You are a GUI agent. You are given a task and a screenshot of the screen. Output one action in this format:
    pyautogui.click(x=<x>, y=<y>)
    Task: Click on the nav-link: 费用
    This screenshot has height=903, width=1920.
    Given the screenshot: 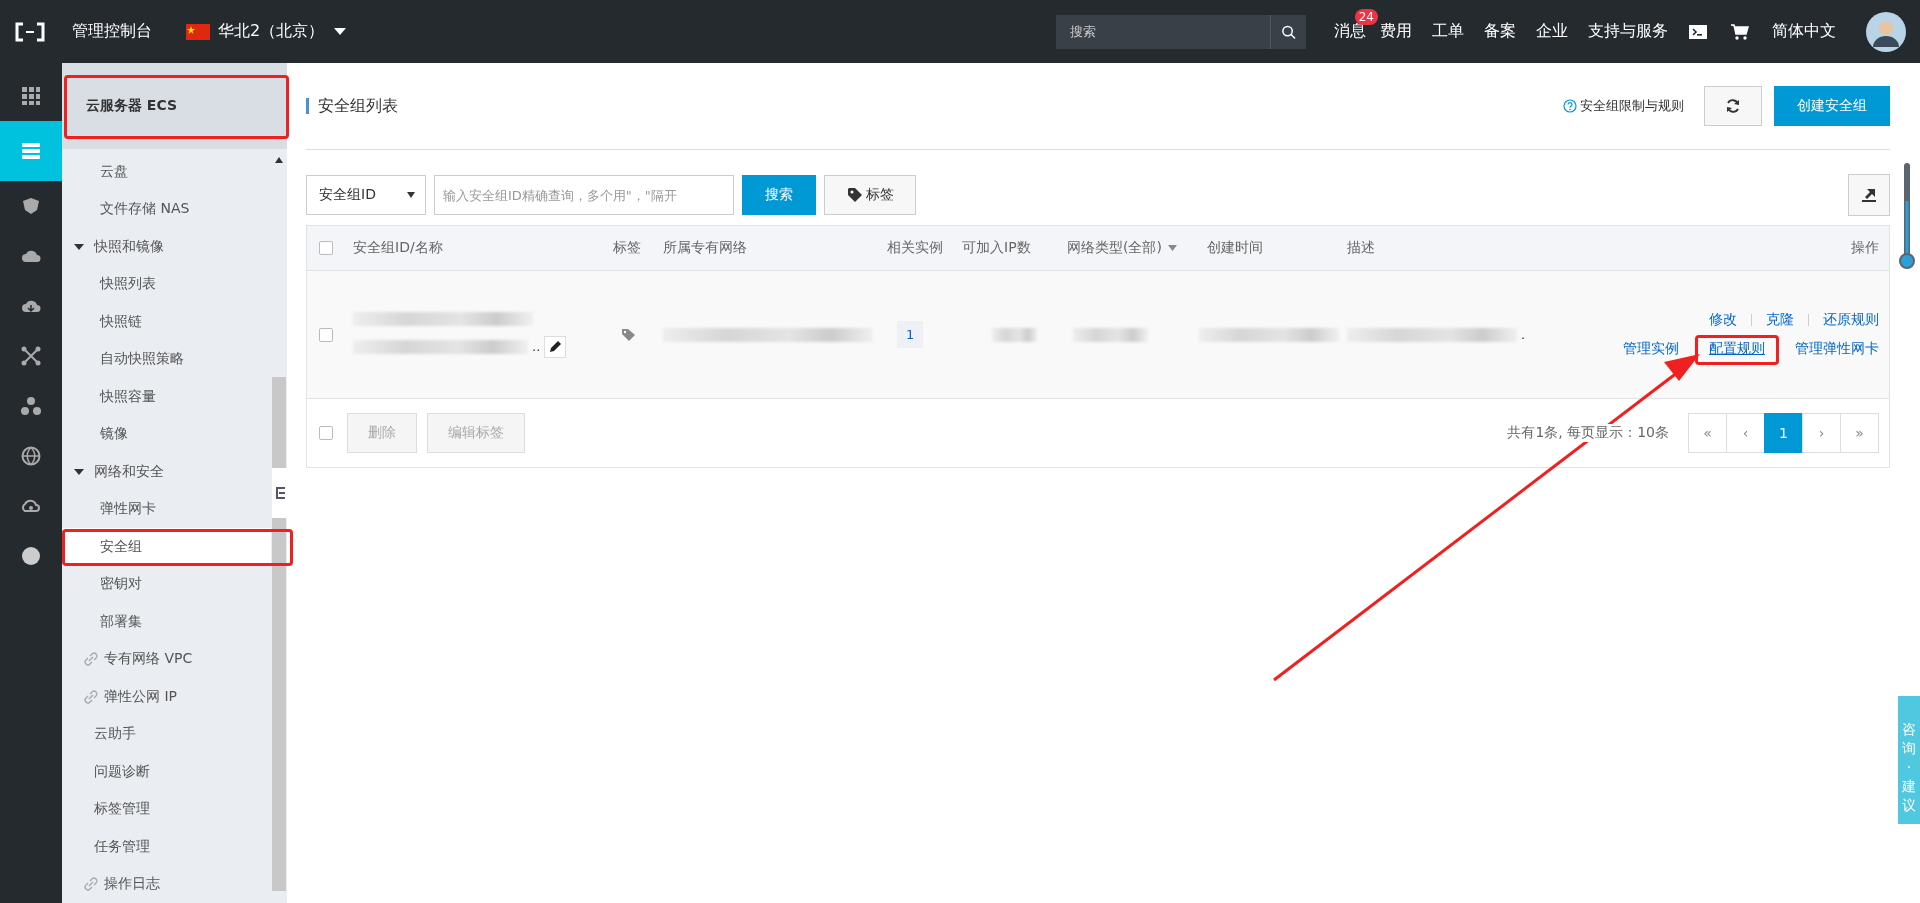 What is the action you would take?
    pyautogui.click(x=1396, y=31)
    